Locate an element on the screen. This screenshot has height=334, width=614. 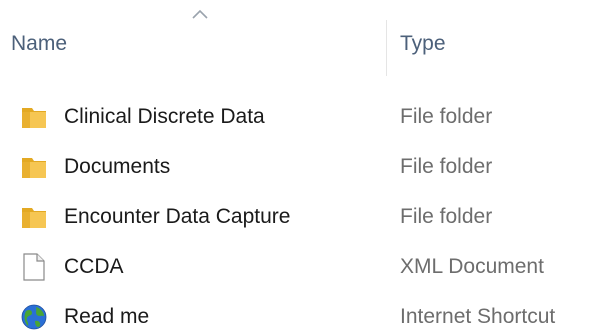
list-item: Read me Internet Shortcut is located at coordinates (307, 314).